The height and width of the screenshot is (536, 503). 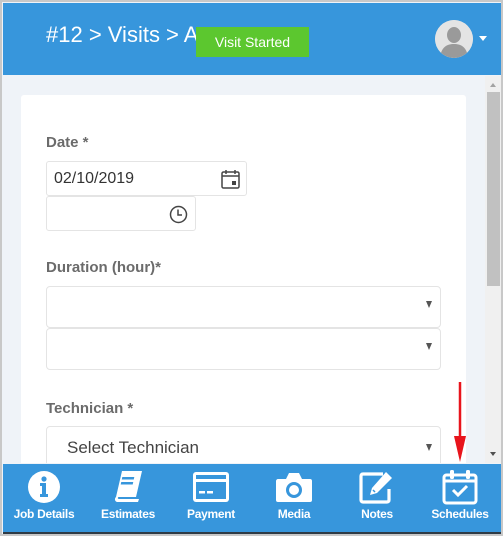 I want to click on tab-label: Job Details, so click(x=44, y=514).